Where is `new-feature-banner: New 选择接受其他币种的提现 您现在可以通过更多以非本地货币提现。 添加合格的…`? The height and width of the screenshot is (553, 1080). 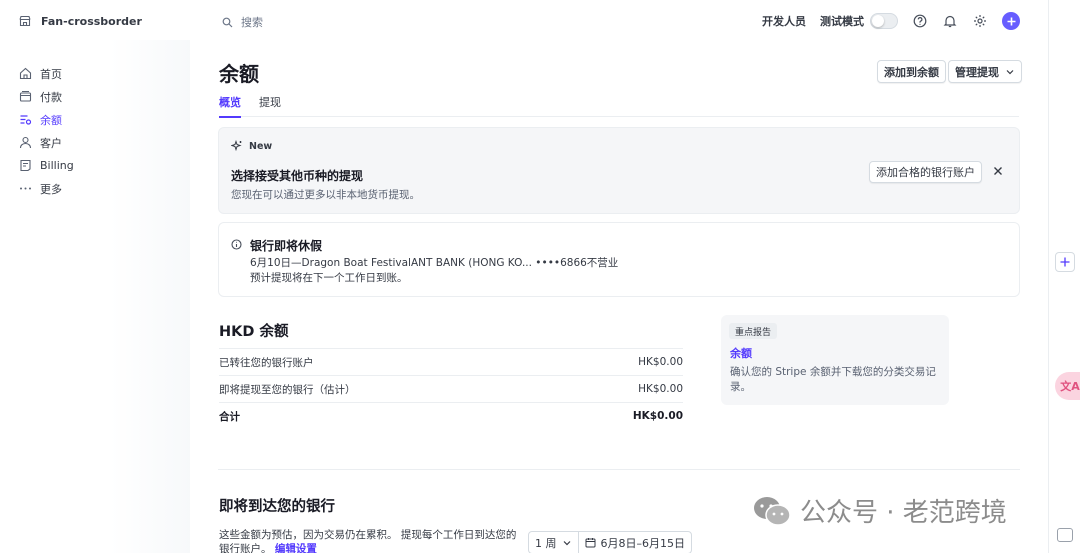
new-feature-banner: New 选择接受其他币种的提现 您现在可以通过更多以非本地货币提现。 添加合格的… is located at coordinates (619, 170).